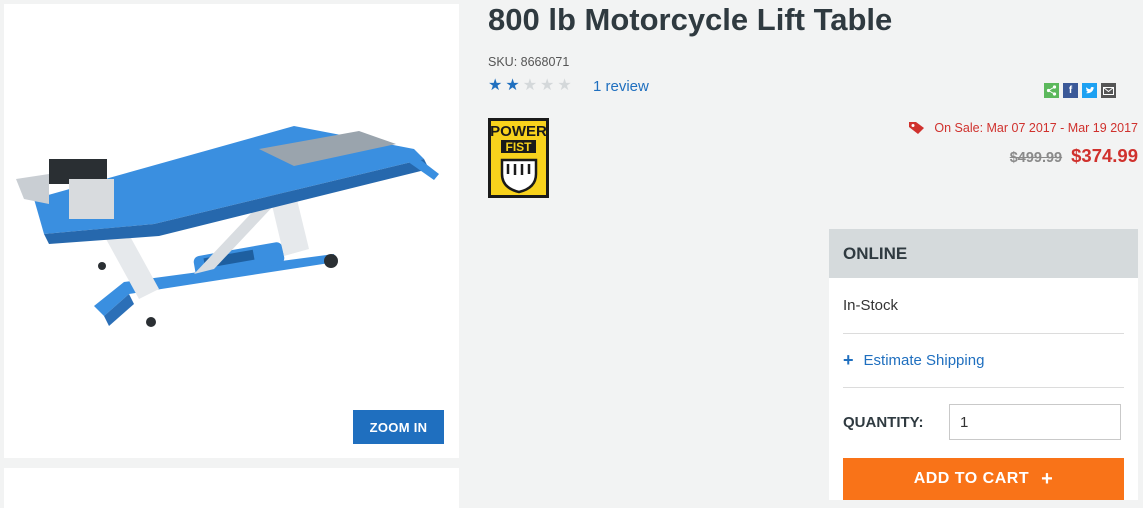  Describe the element at coordinates (1051, 90) in the screenshot. I see `share-icon` at that location.